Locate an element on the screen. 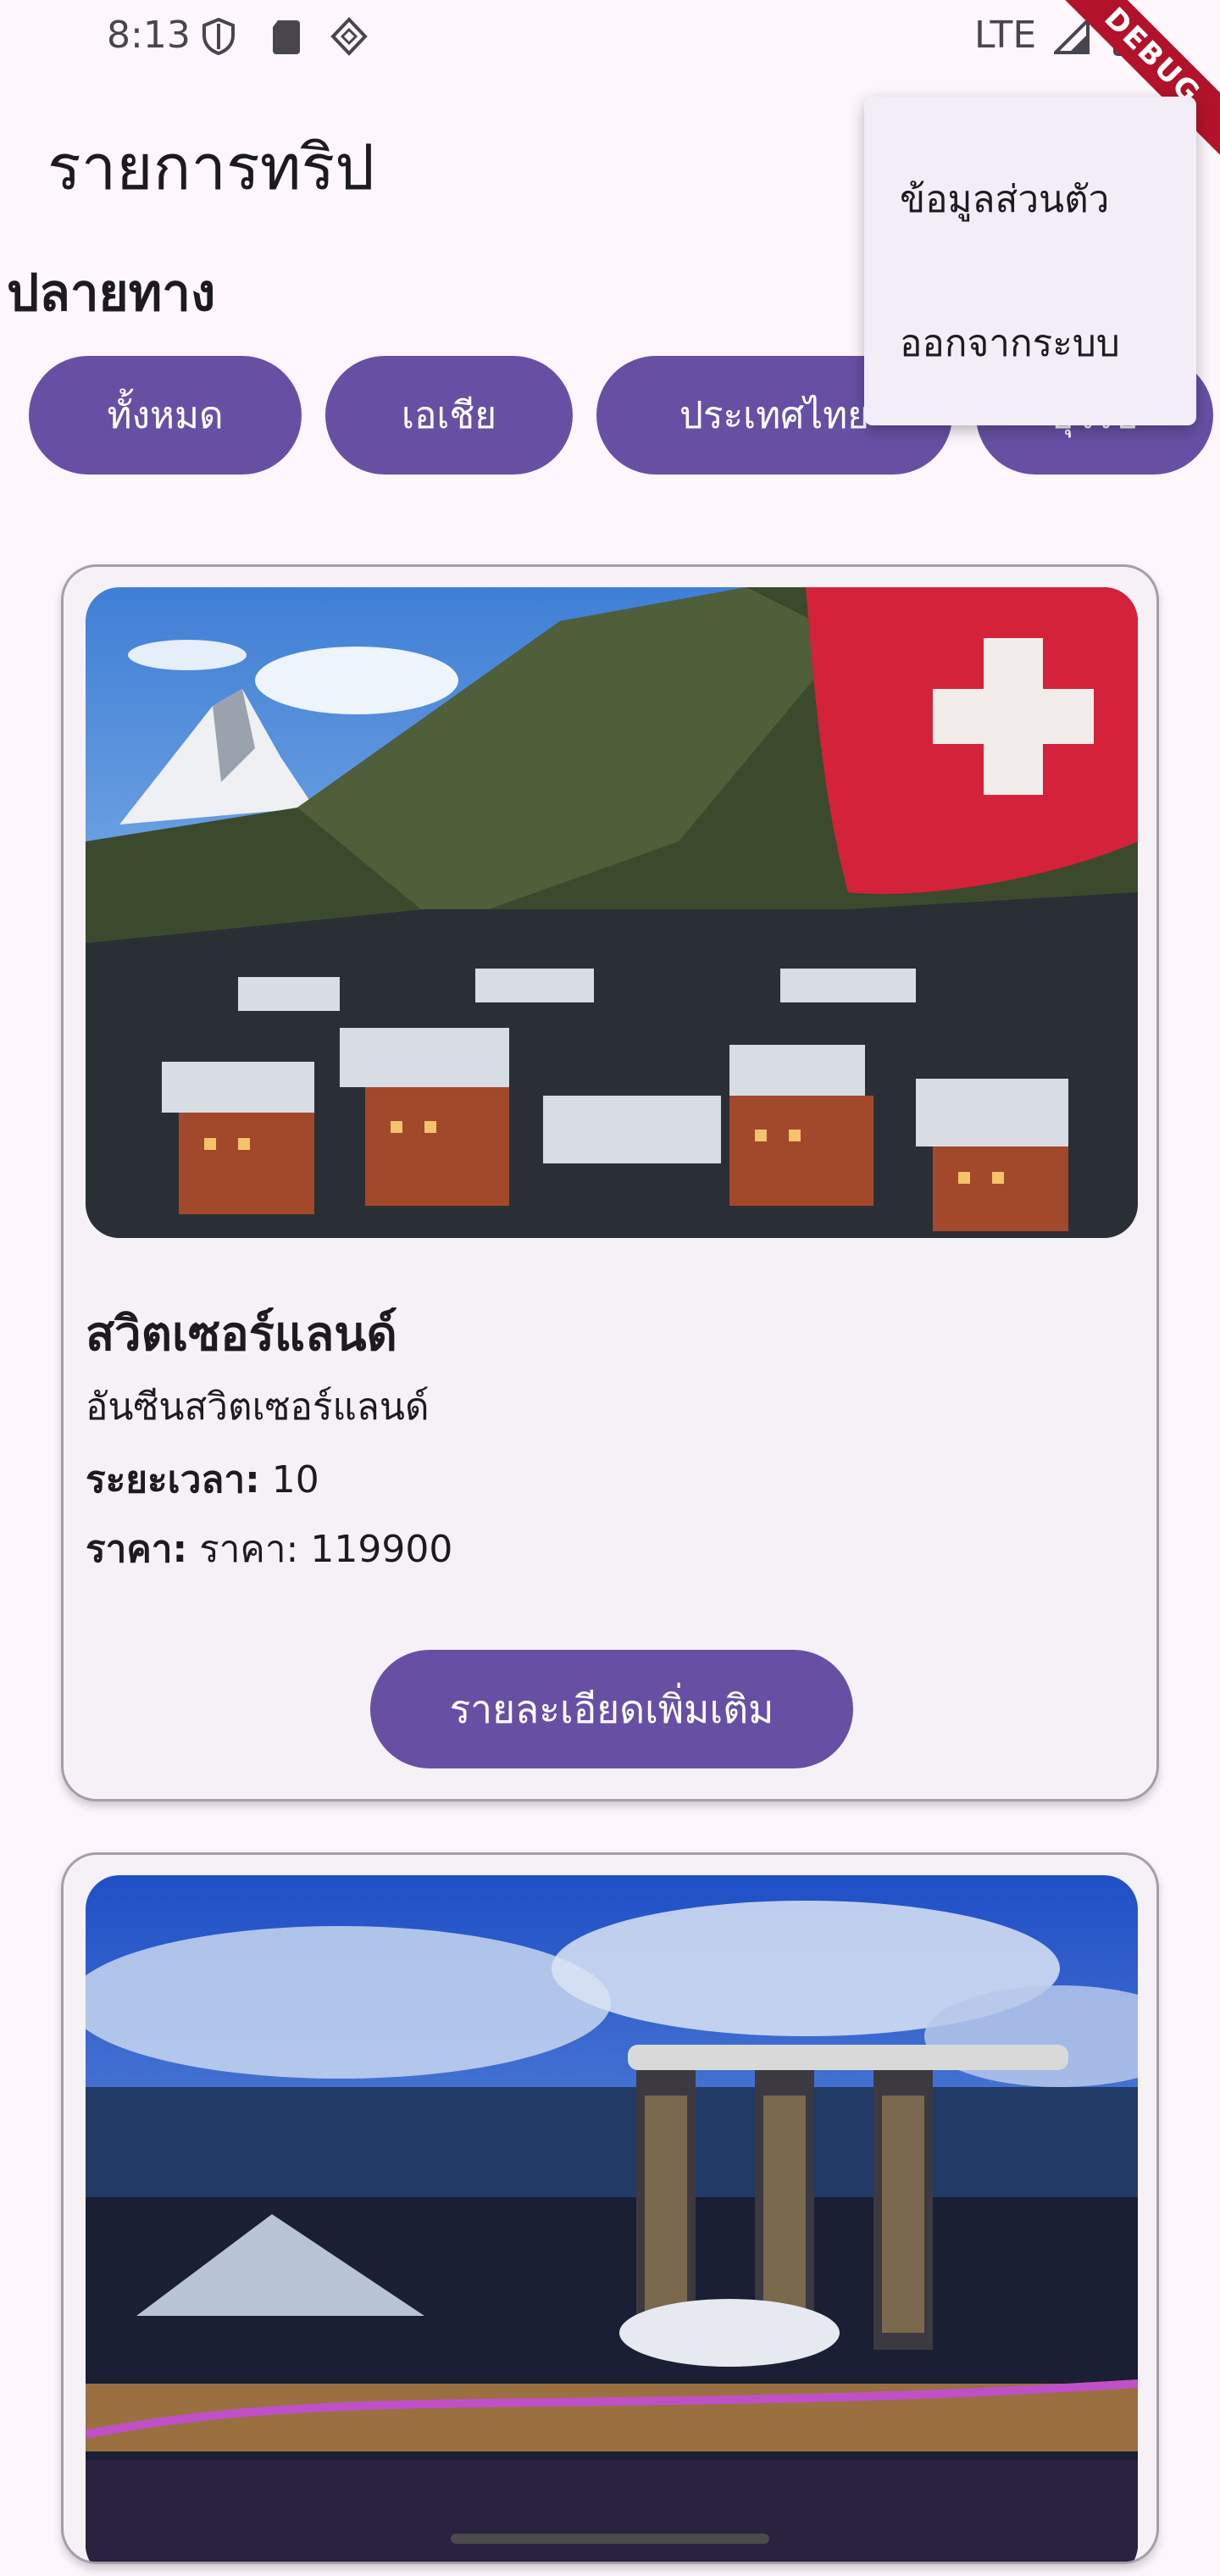 The width and height of the screenshot is (1220, 2576). trip-duration: ระยะเวลา: 10 is located at coordinates (202, 1479).